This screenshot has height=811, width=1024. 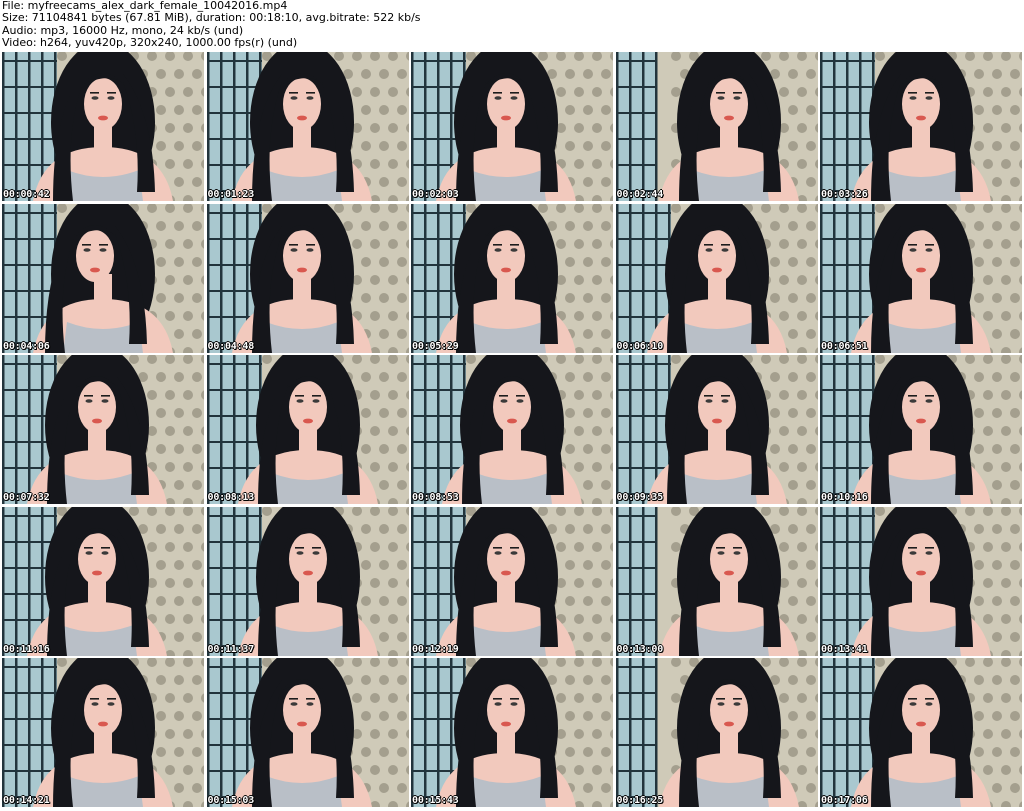 I want to click on video-thumbnail: 00:10:16, so click(x=921, y=429).